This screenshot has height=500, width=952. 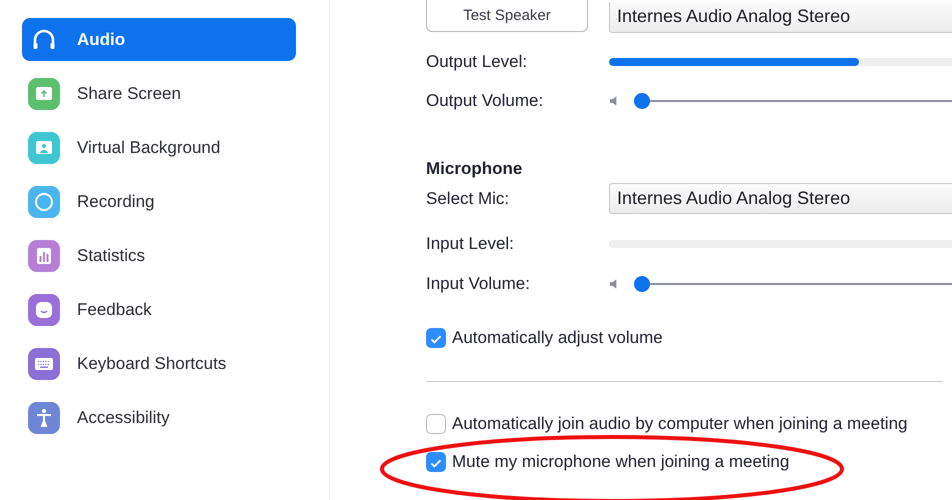 I want to click on sidebar-item: Recording, so click(x=159, y=201).